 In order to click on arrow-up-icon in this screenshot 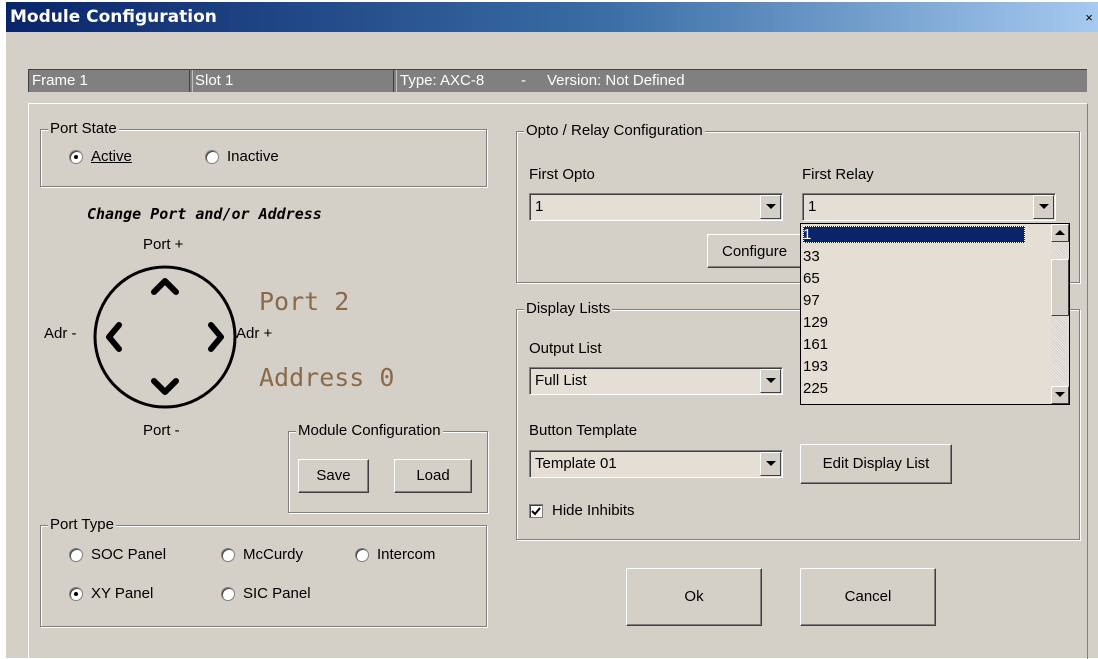, I will do `click(1060, 232)`.